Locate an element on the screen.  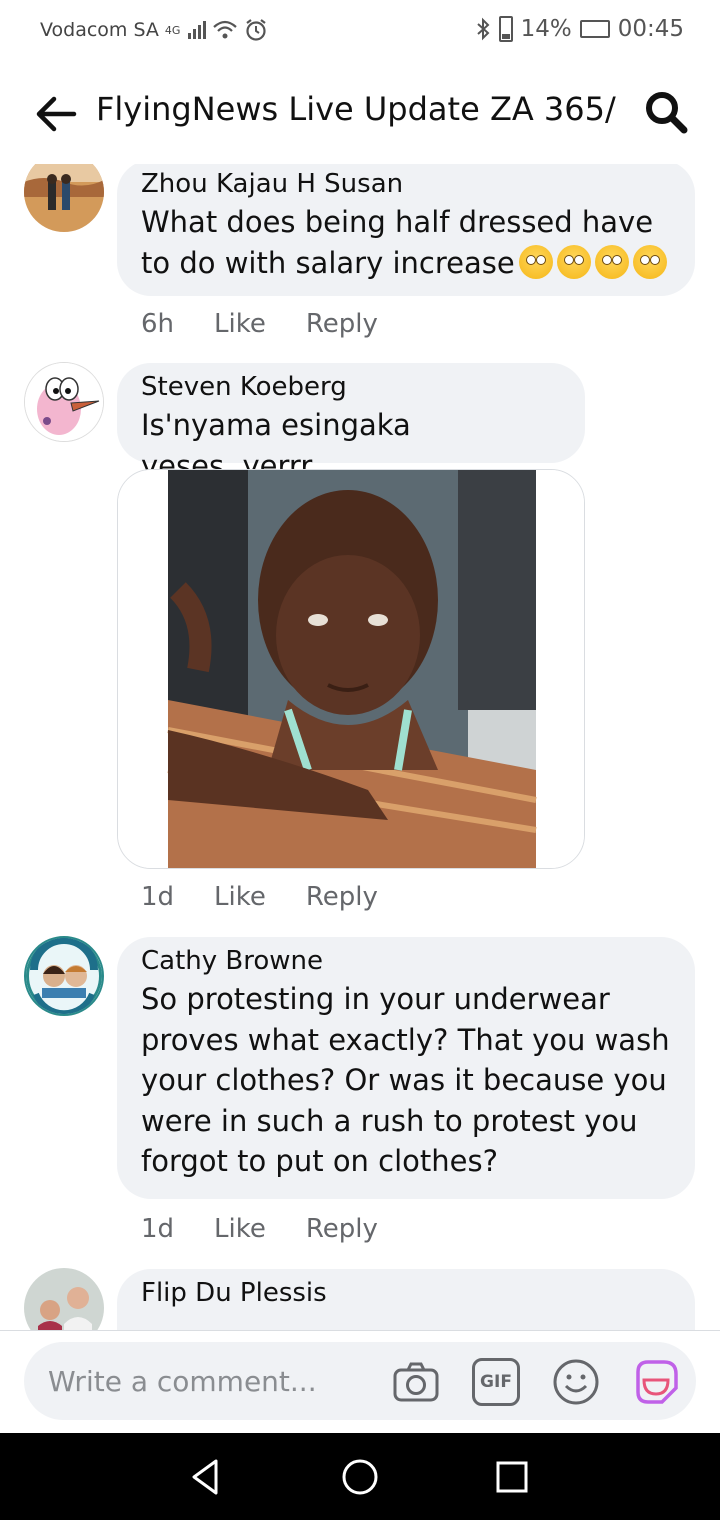
gif-icon: GIF is located at coordinates (496, 1382).